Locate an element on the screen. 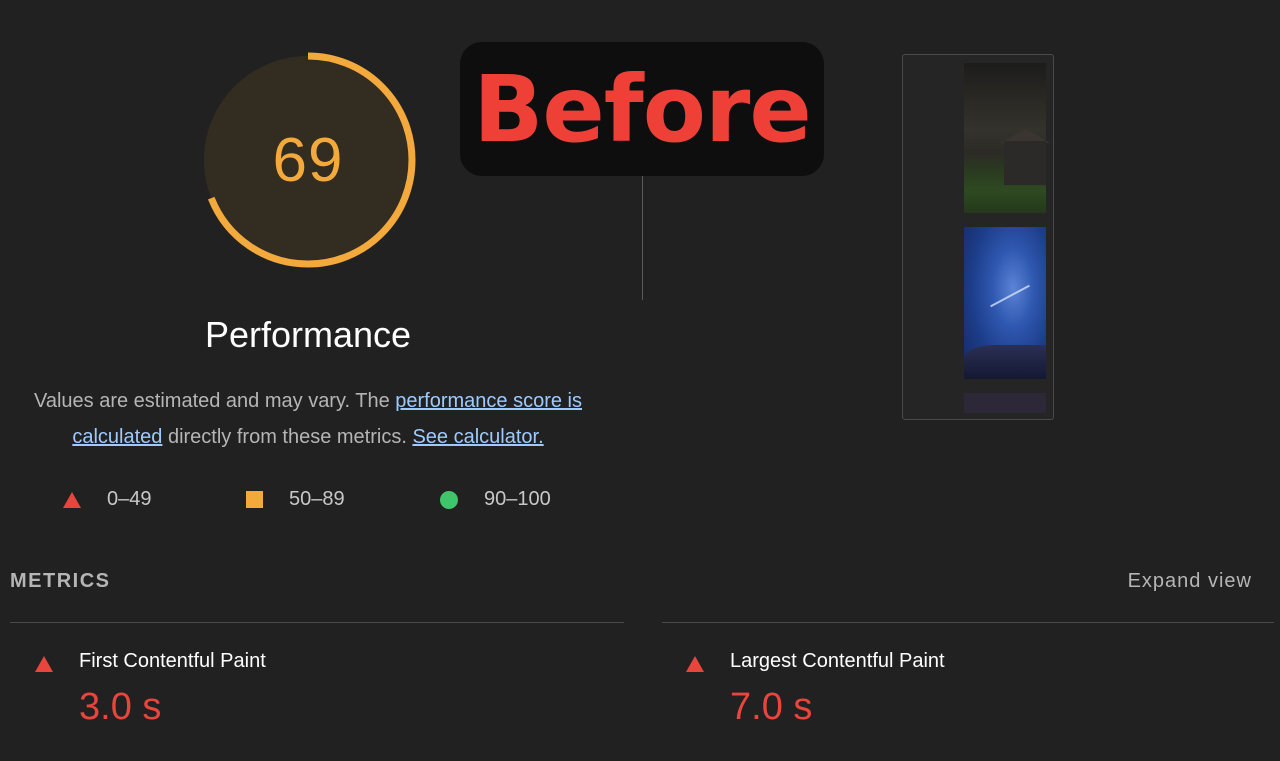 The width and height of the screenshot is (1280, 761). hill-silhouette is located at coordinates (1005, 362).